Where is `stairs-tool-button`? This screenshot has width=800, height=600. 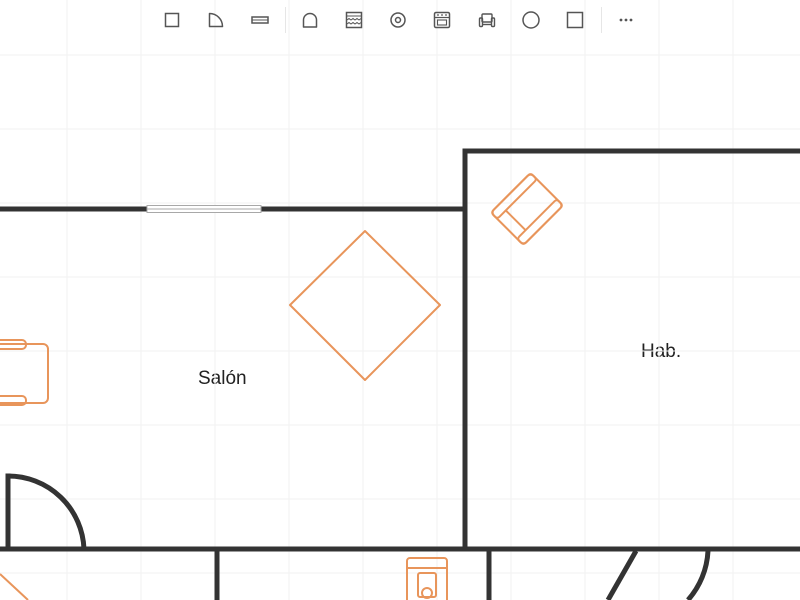
stairs-tool-button is located at coordinates (354, 20).